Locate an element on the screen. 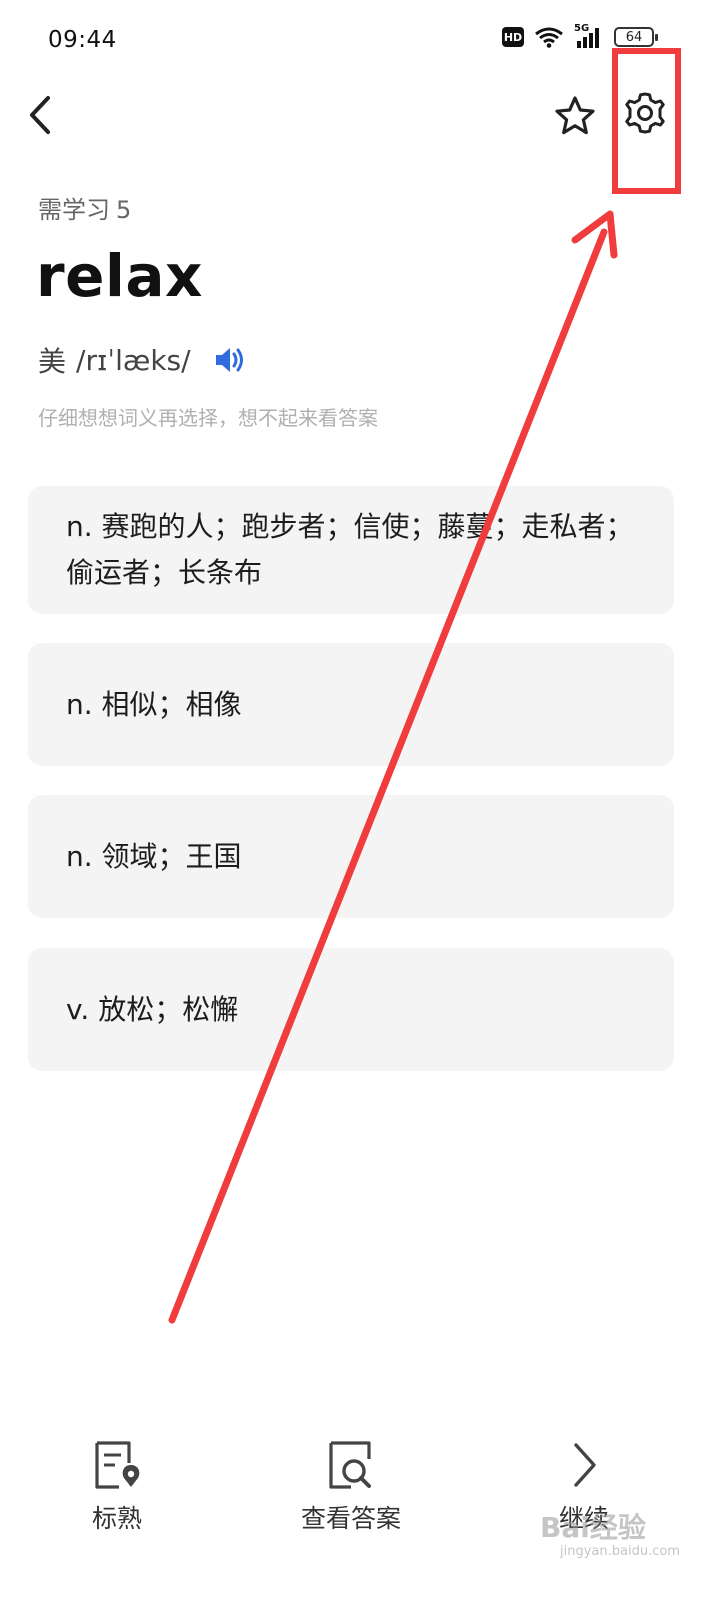 The image size is (716, 1600). view-answer-button: 查看答案 is located at coordinates (351, 1485).